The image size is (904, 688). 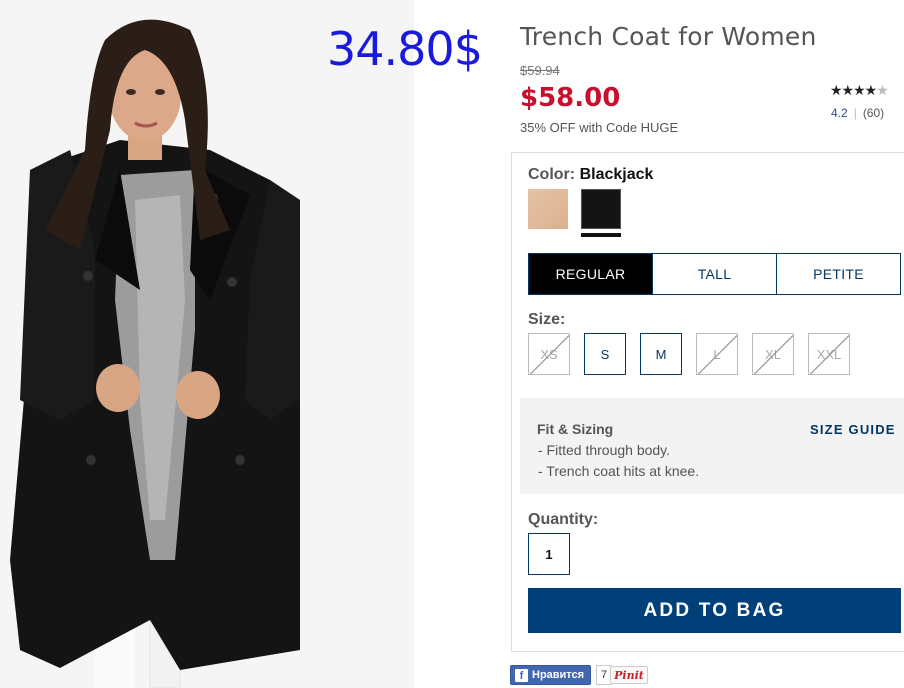 I want to click on review-count: (60), so click(x=873, y=113).